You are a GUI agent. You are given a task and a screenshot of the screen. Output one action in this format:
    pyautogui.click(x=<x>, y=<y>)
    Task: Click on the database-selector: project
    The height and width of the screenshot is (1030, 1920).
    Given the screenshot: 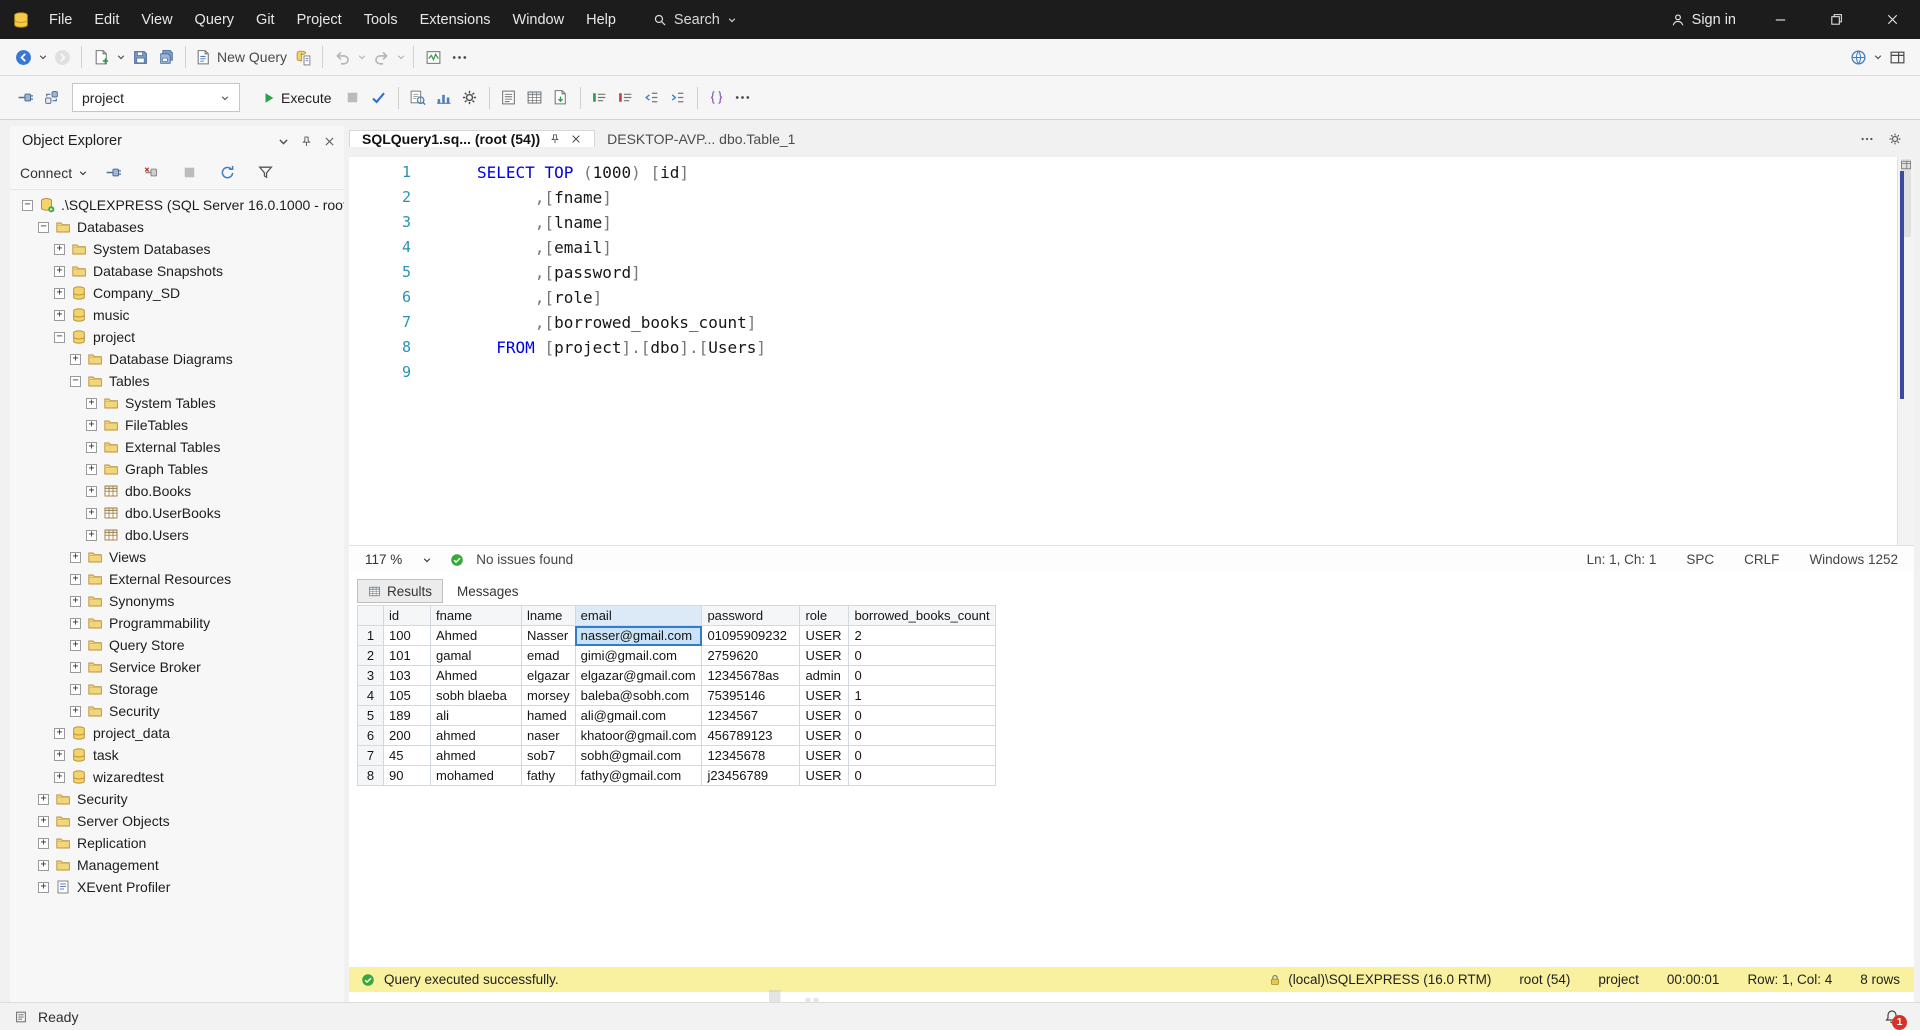 What is the action you would take?
    pyautogui.click(x=156, y=97)
    